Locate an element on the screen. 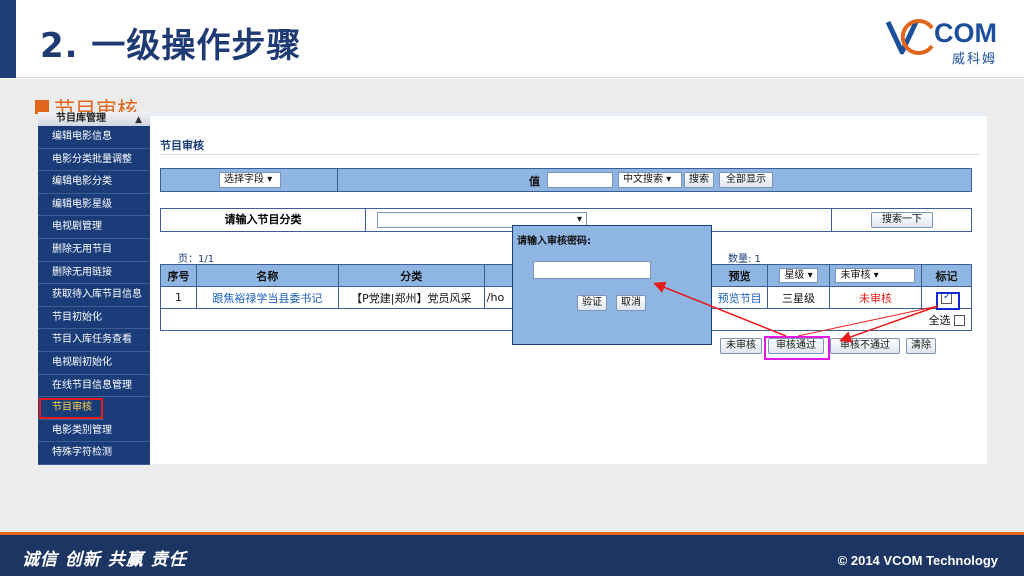  cell-preview-link: 预览节目 is located at coordinates (740, 297).